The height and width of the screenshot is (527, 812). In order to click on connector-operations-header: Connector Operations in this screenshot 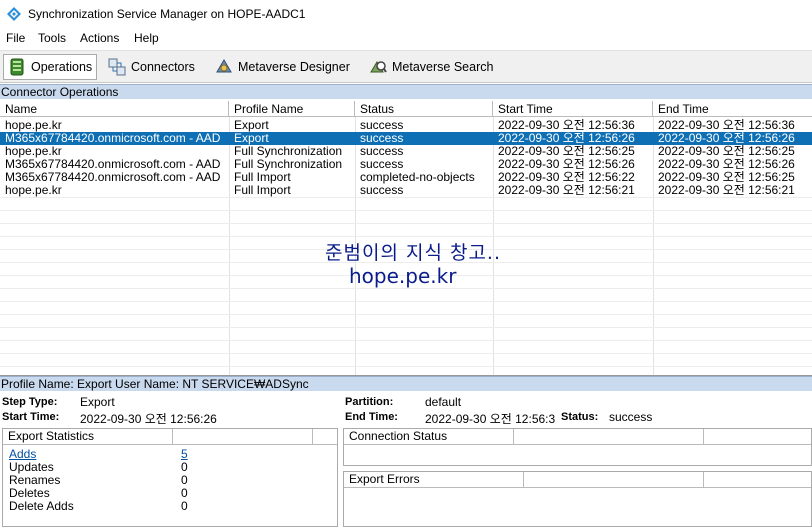, I will do `click(406, 91)`.